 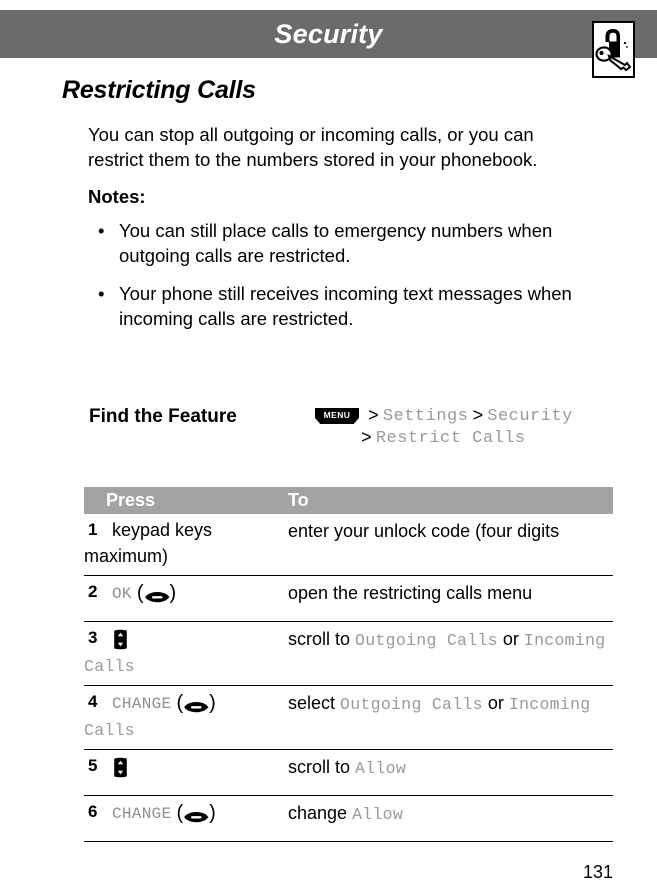 What do you see at coordinates (122, 594) in the screenshot?
I see `press-label: OK` at bounding box center [122, 594].